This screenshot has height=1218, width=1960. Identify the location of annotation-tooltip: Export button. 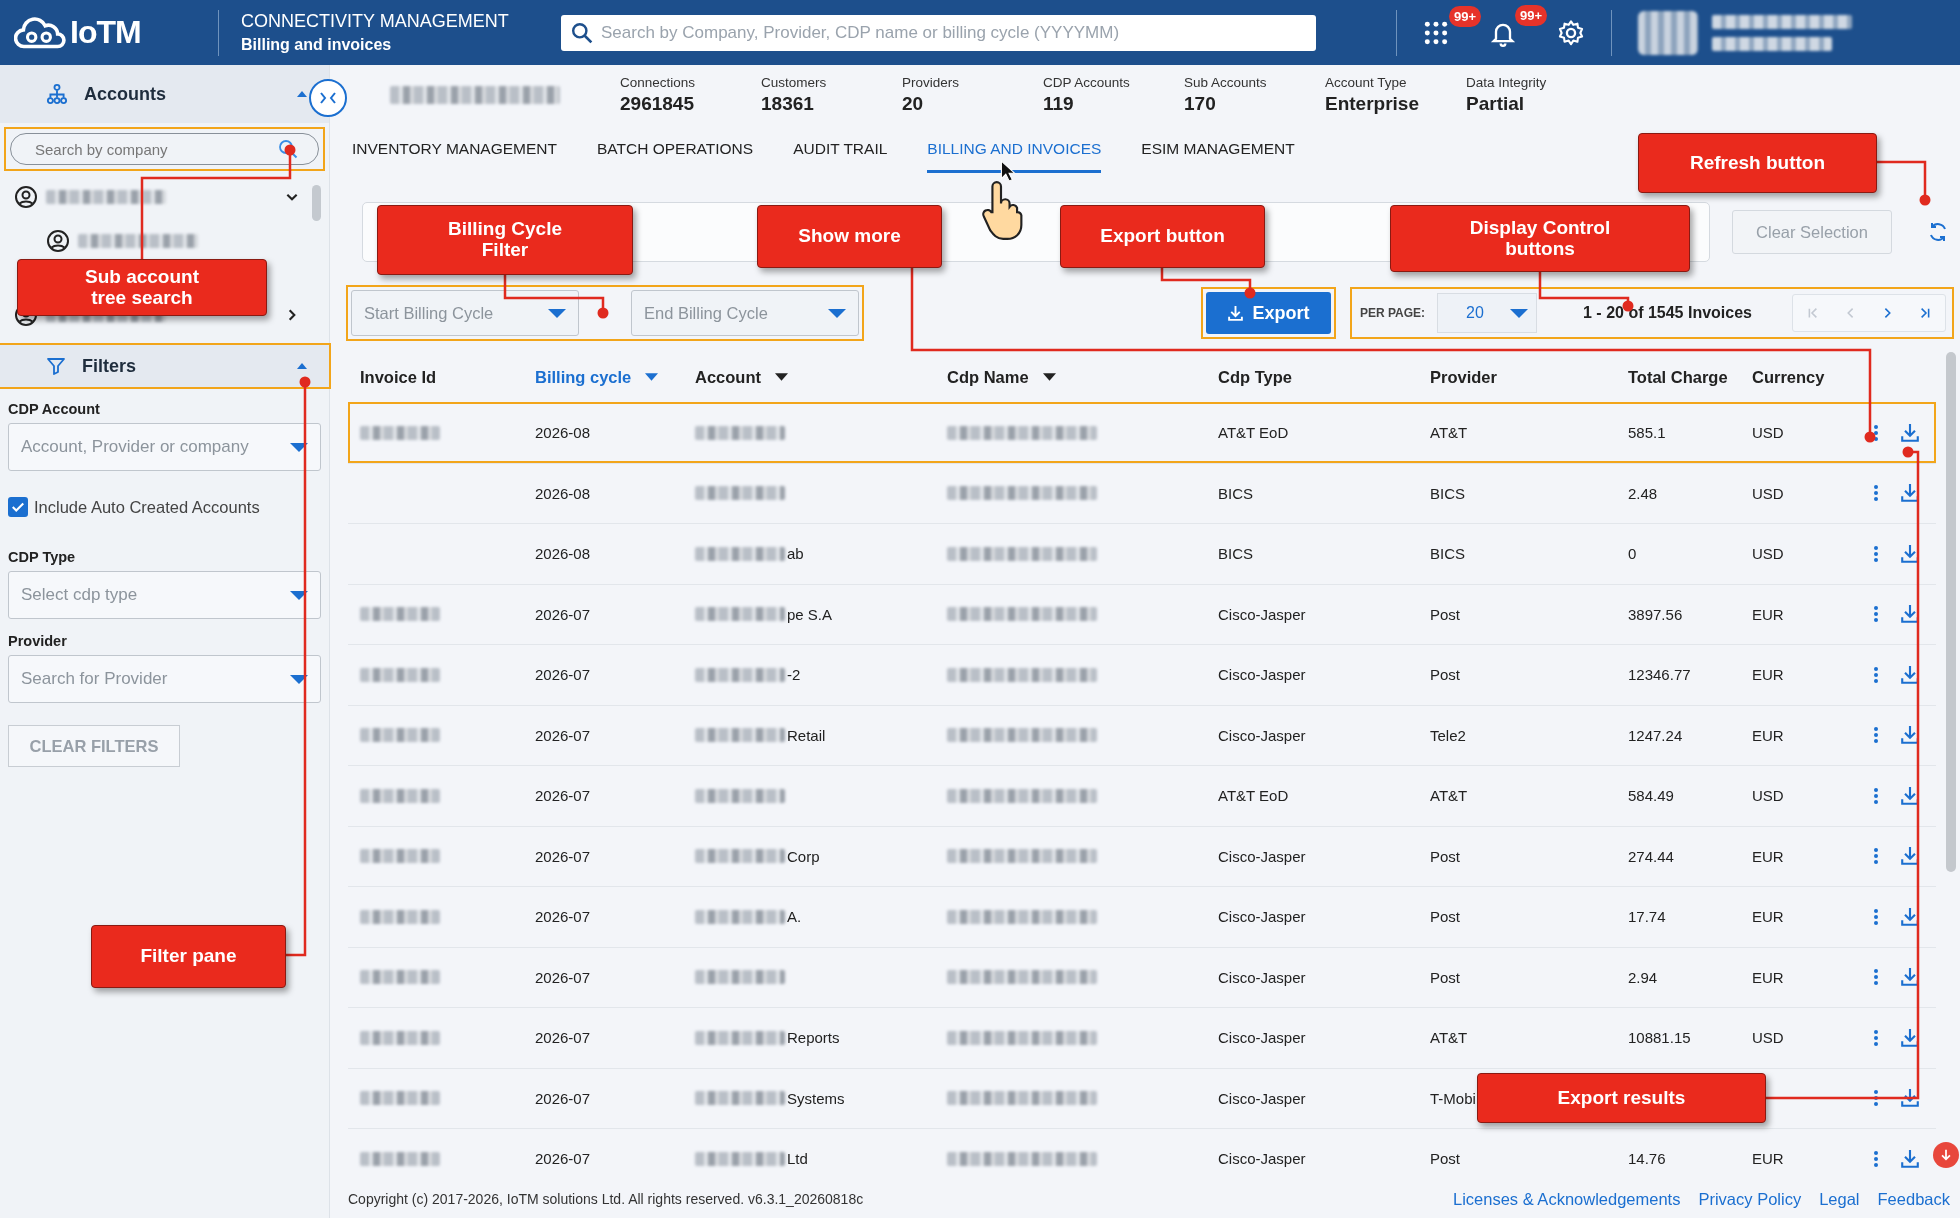
(1162, 236).